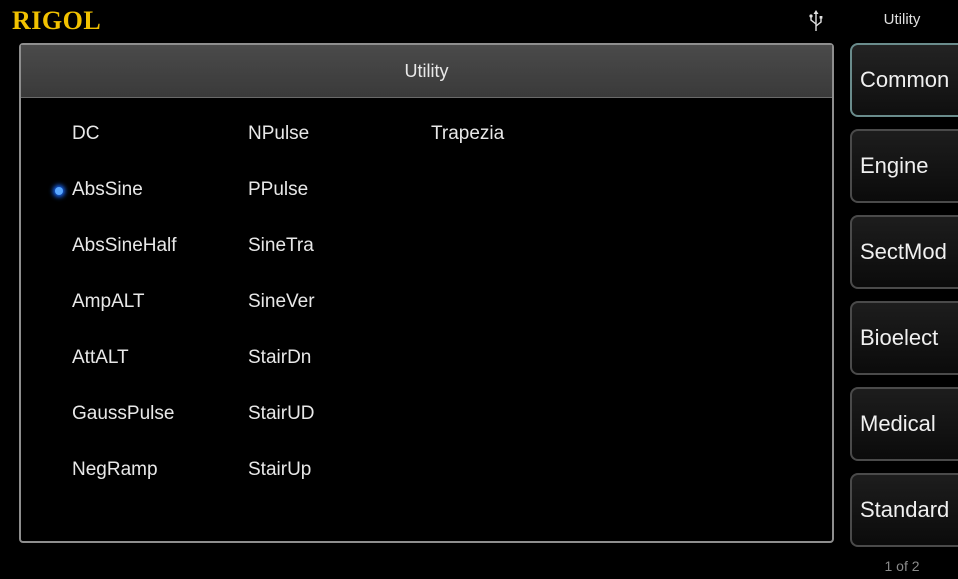  I want to click on waveform-item: NPulse, so click(278, 134).